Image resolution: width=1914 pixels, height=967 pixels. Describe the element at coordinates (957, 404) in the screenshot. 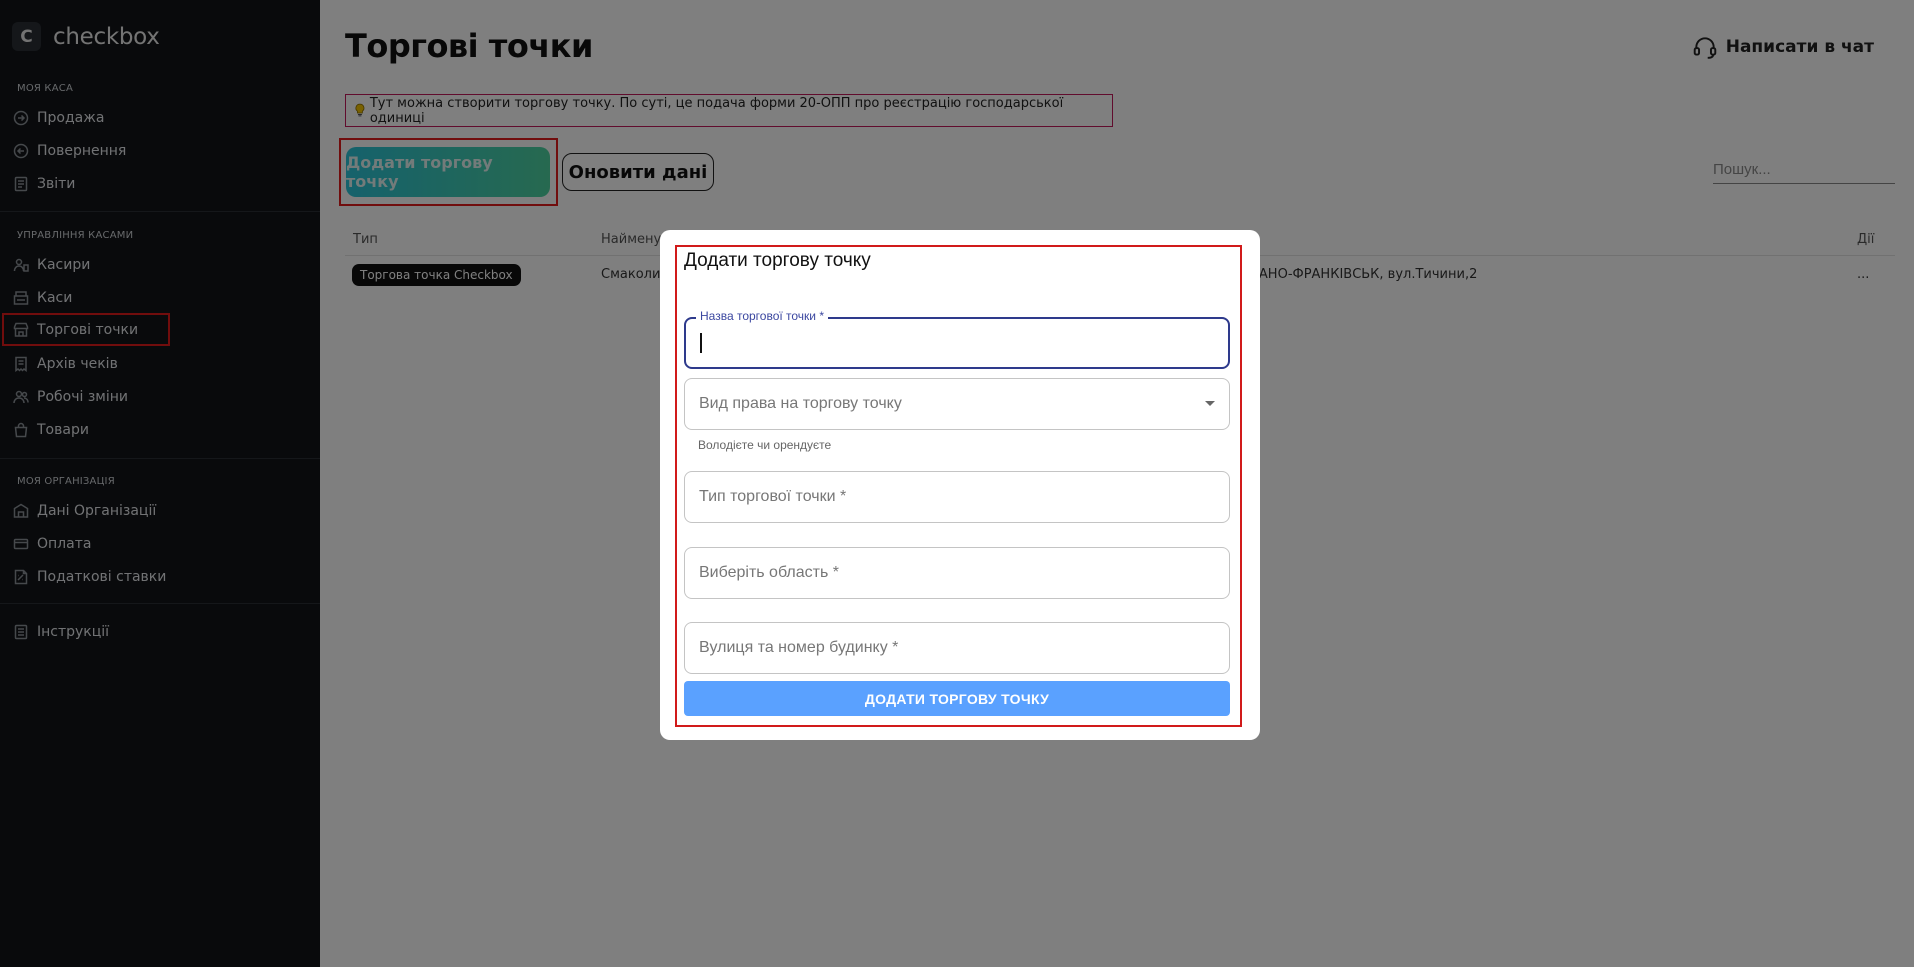

I see `ownership-right-select: Вид права на торгову точку` at that location.